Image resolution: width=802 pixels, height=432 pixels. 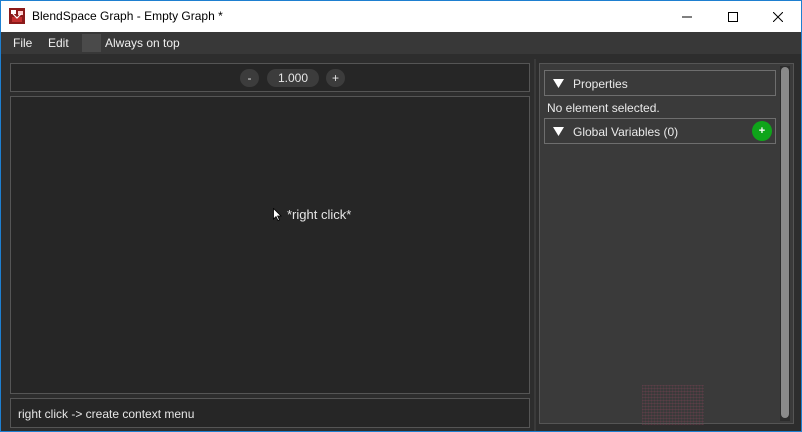 I want to click on global-variables-section-header: Global Variables (0) +, so click(x=660, y=131).